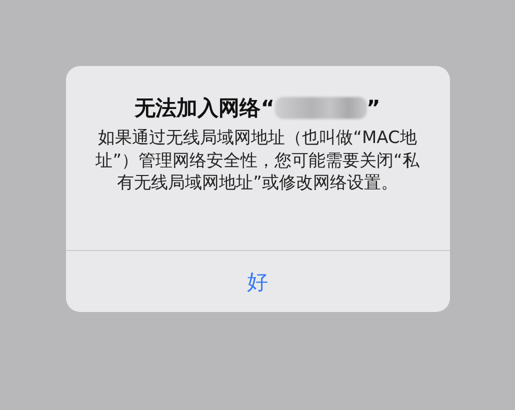  Describe the element at coordinates (258, 281) in the screenshot. I see `ok-button: 好` at that location.